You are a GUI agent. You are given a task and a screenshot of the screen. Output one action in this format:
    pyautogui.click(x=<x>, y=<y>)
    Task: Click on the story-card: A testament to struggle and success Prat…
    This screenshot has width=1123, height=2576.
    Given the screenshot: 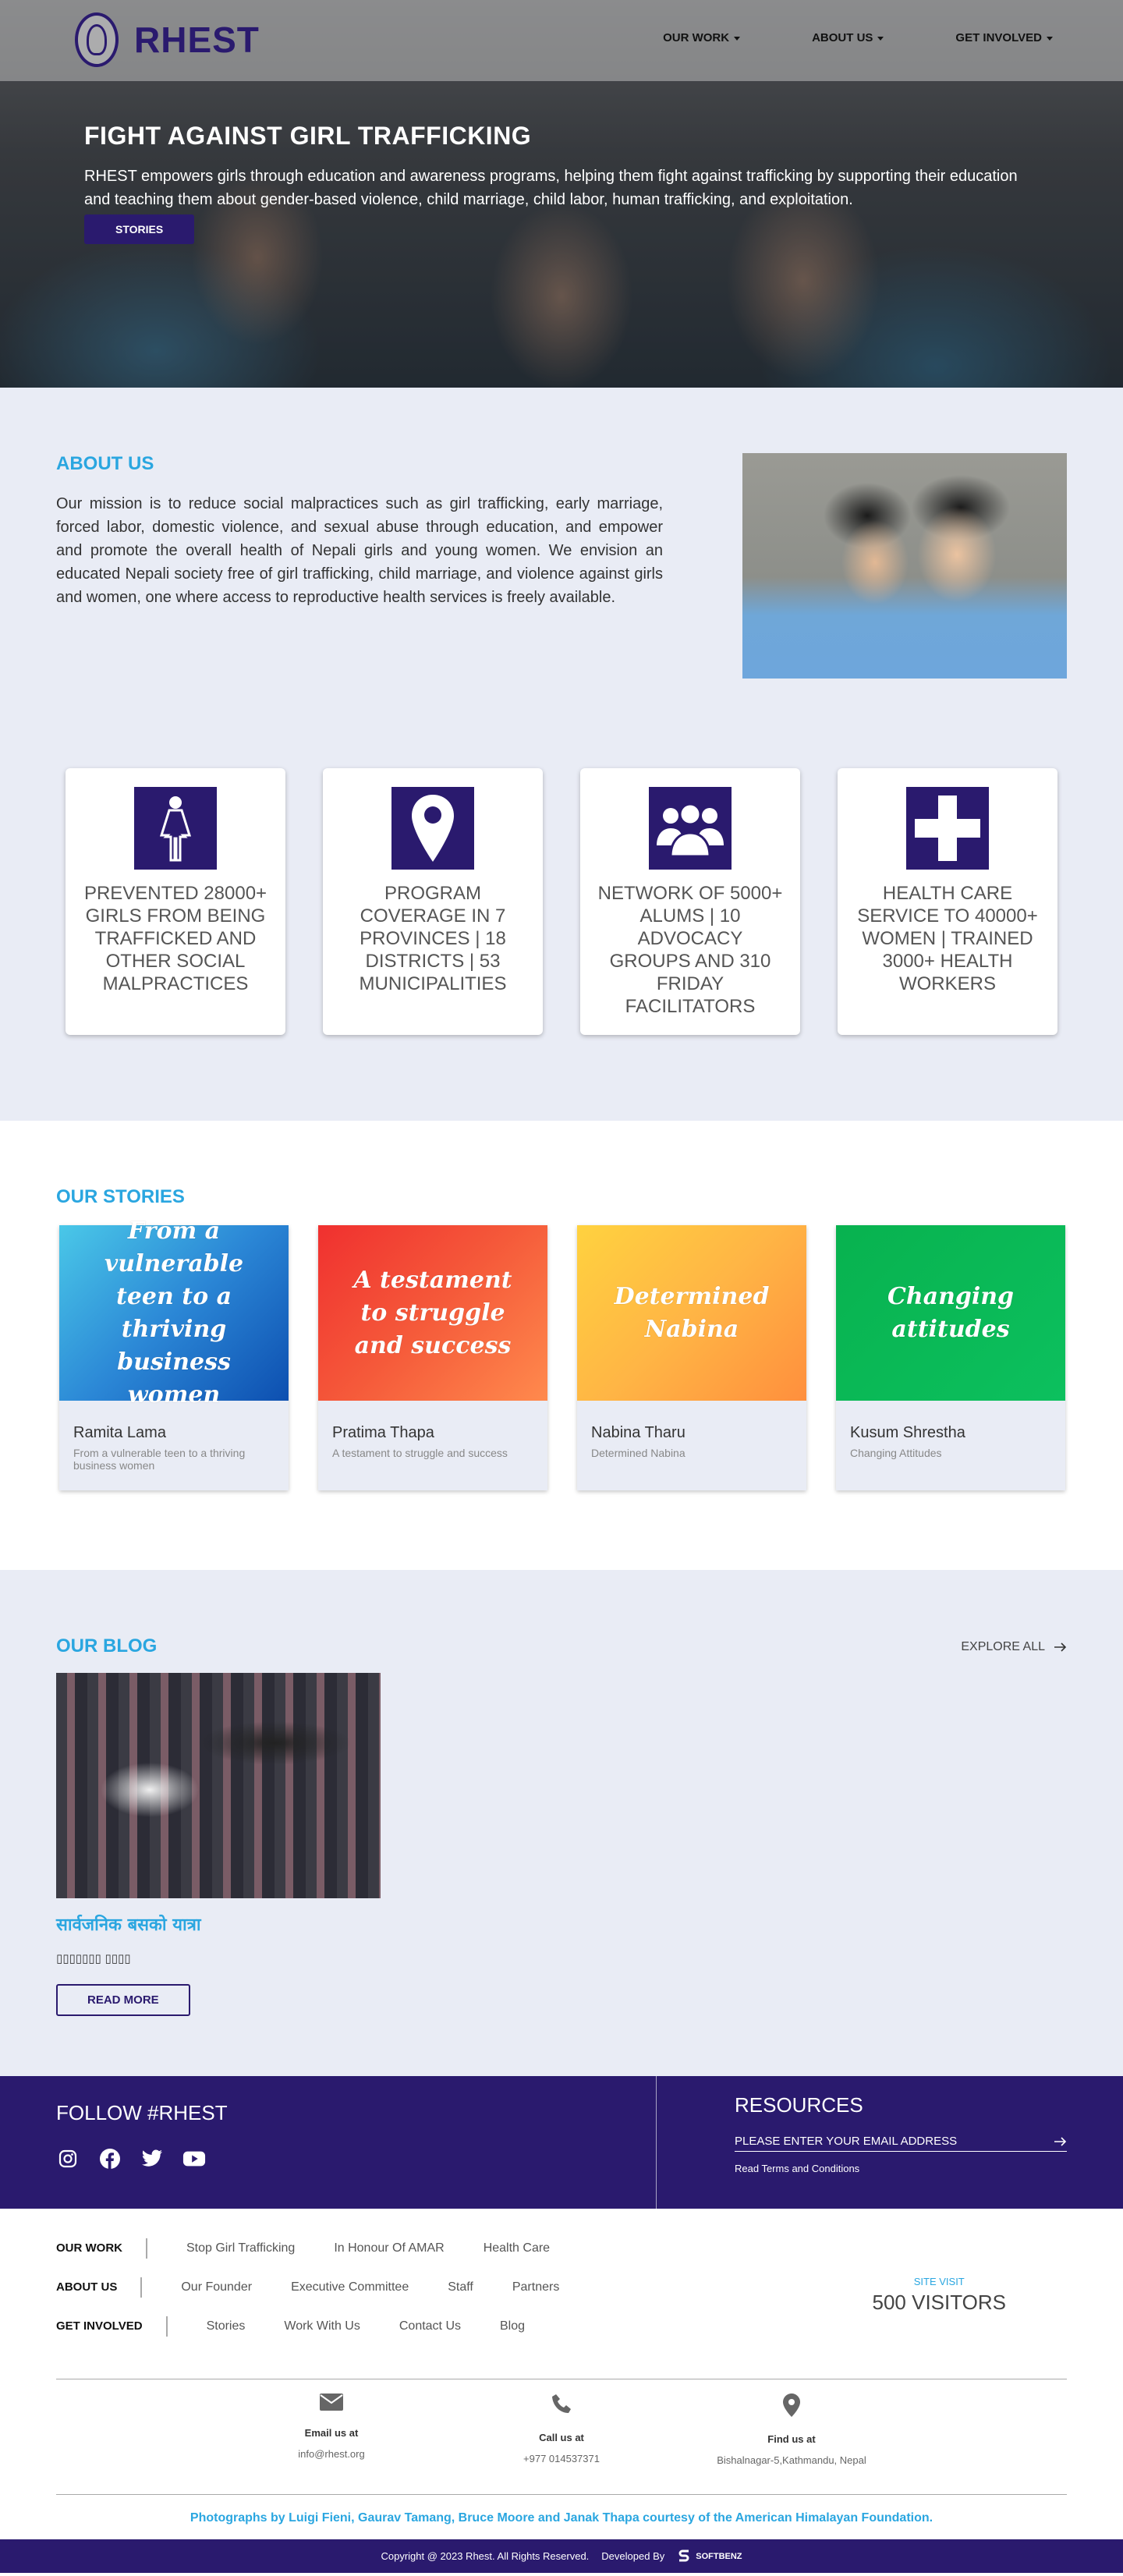 What is the action you would take?
    pyautogui.click(x=433, y=1357)
    